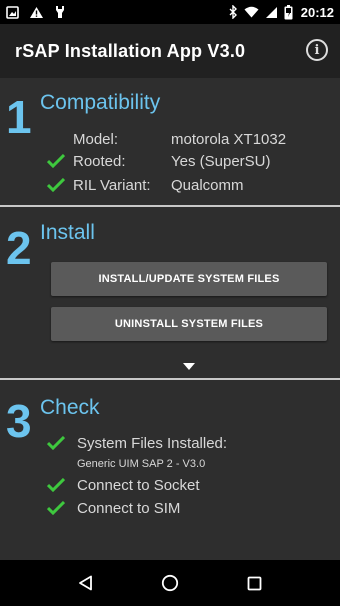 The width and height of the screenshot is (340, 606). I want to click on connect-sim-row: Connect to SIM, so click(113, 508).